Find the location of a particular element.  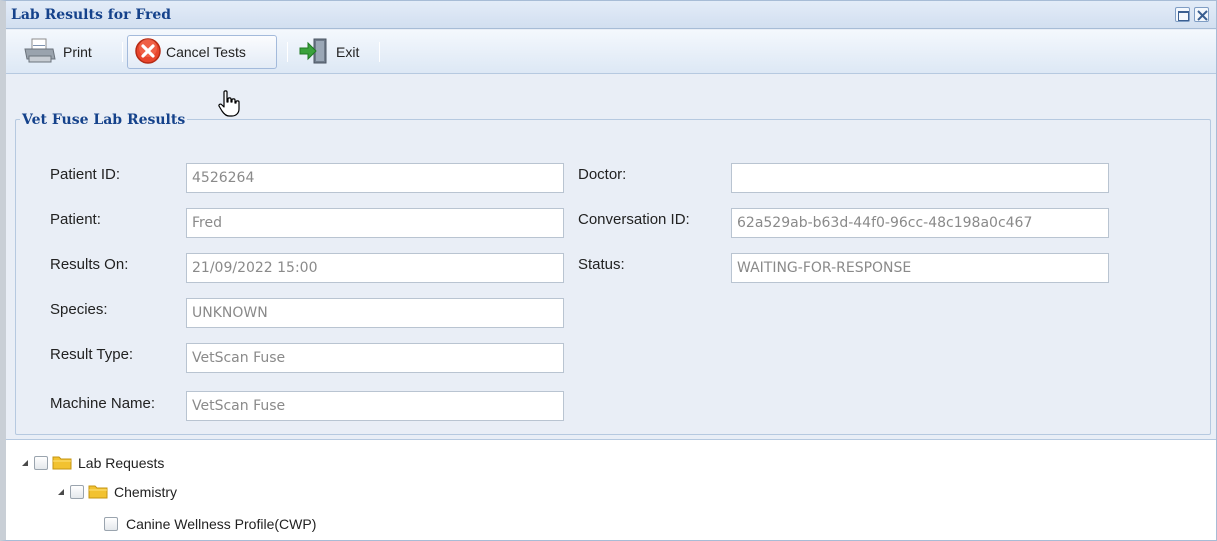

results-on-field: 21/09/2022 15:00 is located at coordinates (375, 268).